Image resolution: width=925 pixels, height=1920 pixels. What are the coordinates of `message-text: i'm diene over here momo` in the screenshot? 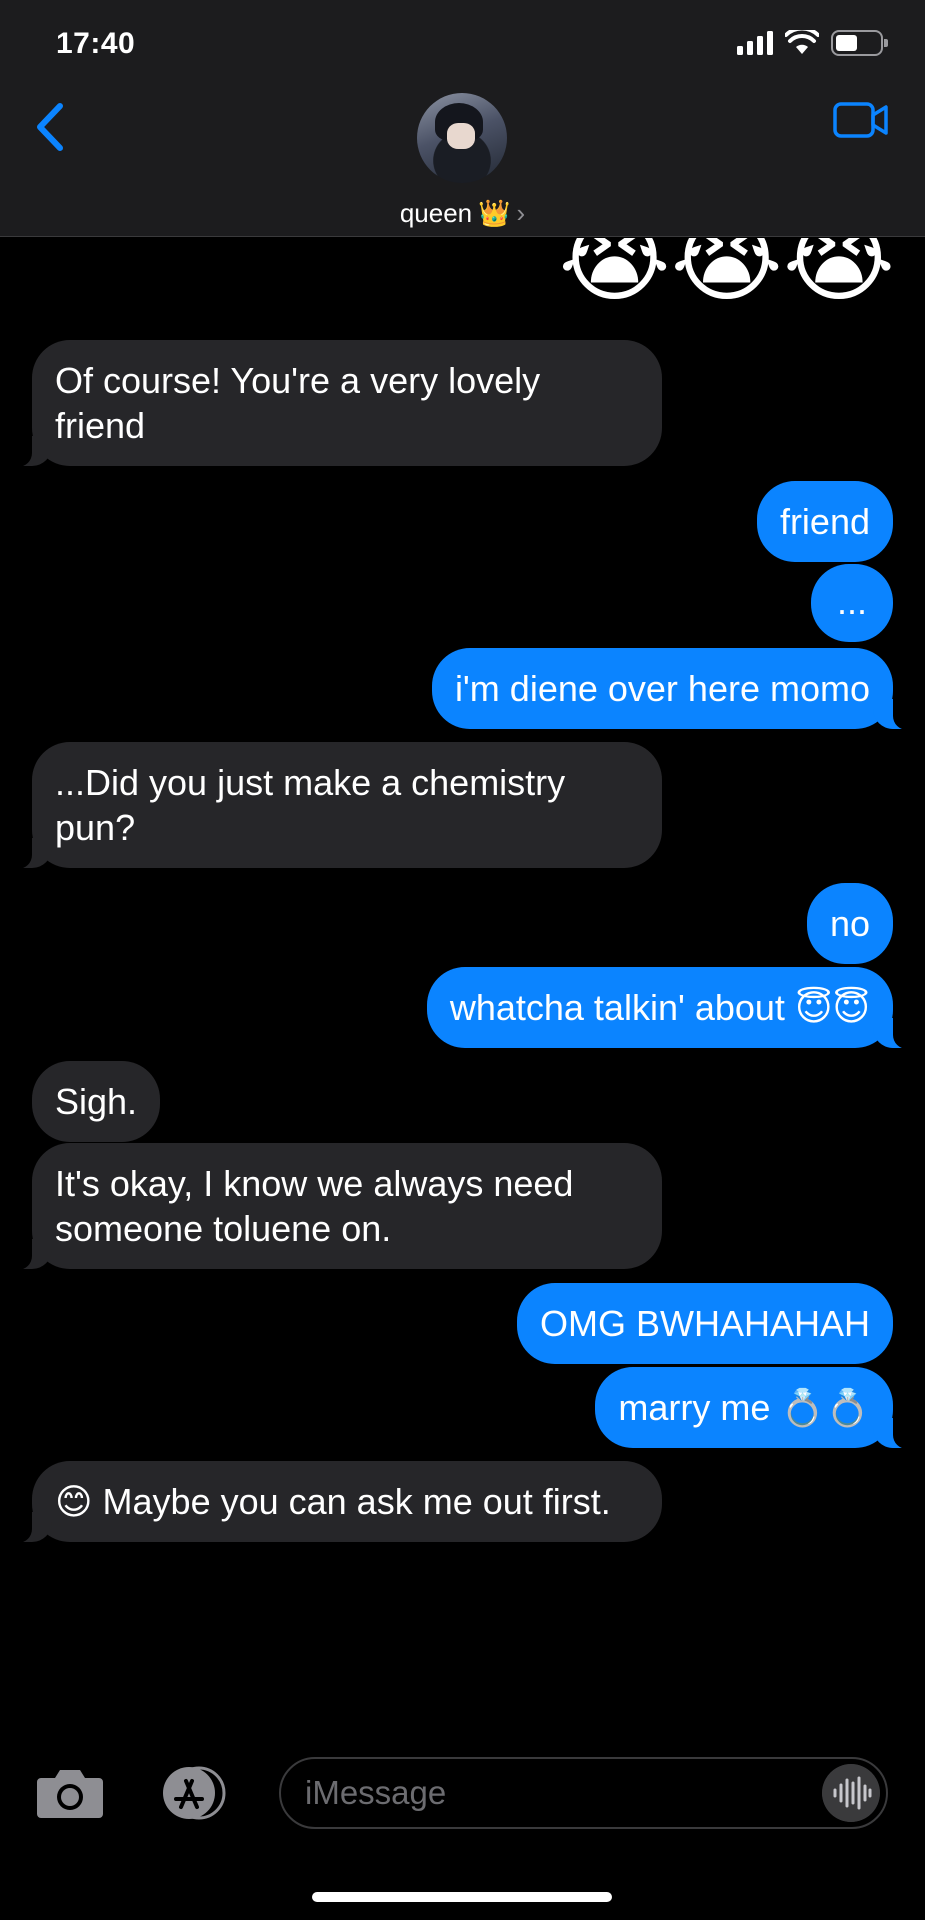 It's located at (662, 688).